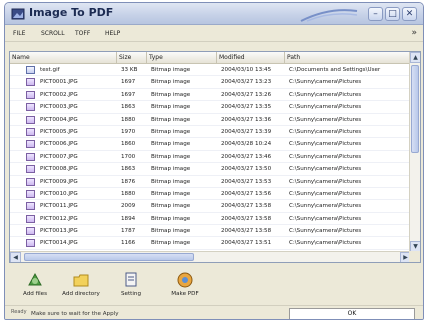 The height and width of the screenshot is (324, 428). I want to click on cell-name: PICT0010.JPG, so click(59, 193).